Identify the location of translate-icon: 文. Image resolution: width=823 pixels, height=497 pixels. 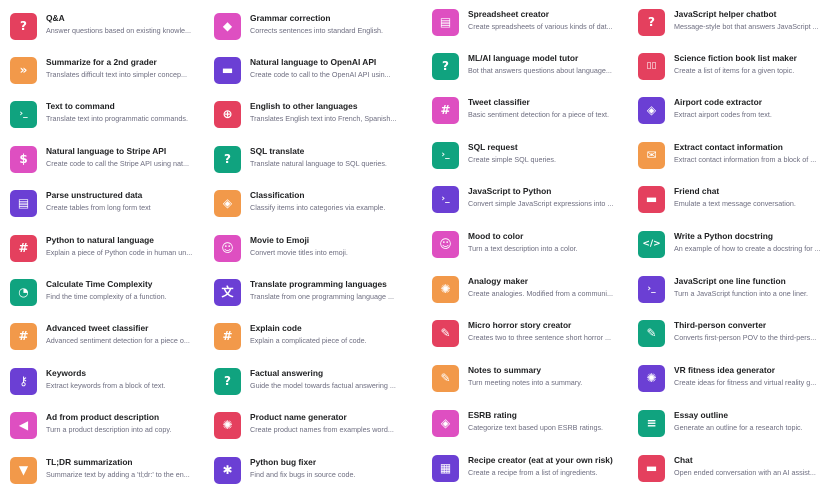
(227, 292).